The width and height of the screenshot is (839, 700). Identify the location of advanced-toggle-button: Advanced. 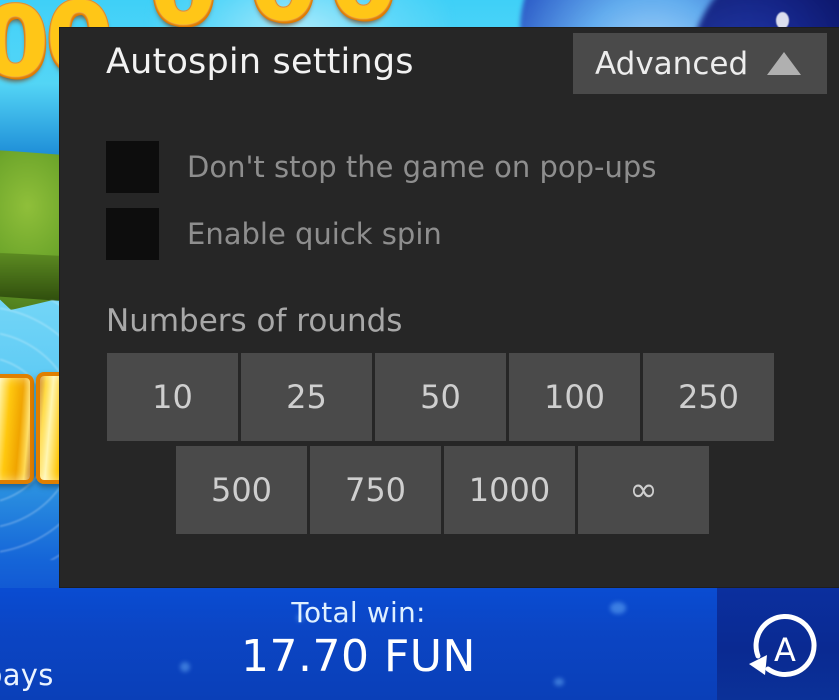
(700, 63).